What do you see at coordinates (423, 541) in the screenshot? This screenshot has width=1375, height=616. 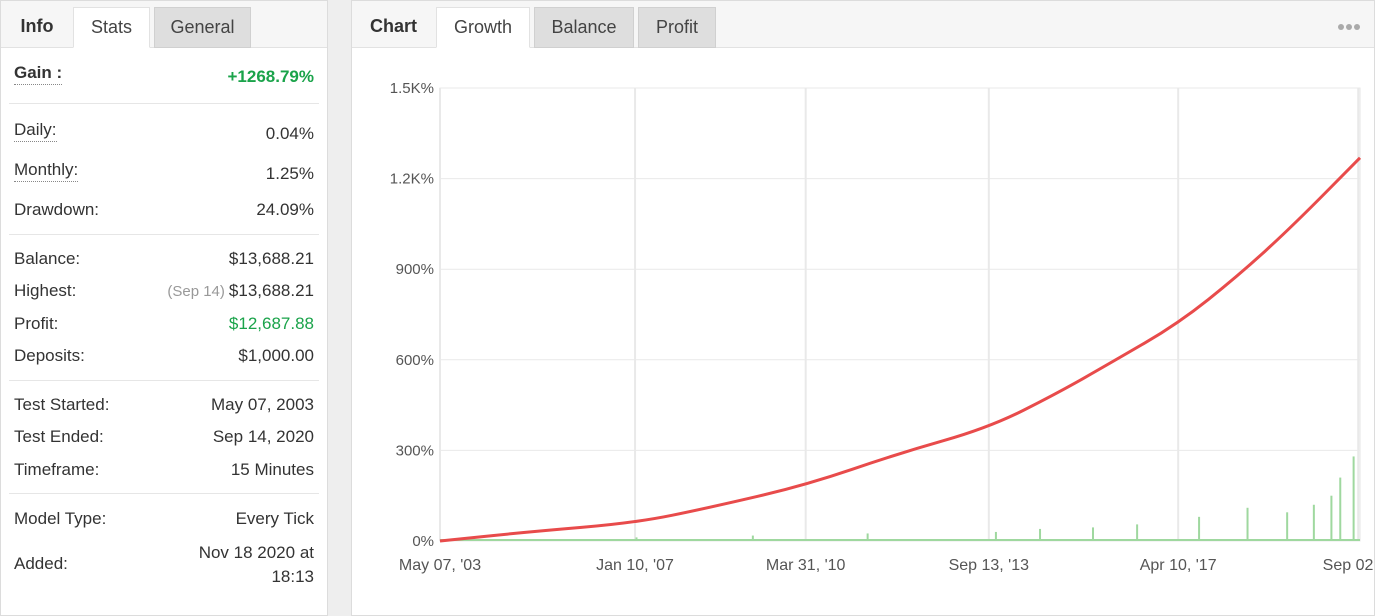 I see `y-tick-label: 0%` at bounding box center [423, 541].